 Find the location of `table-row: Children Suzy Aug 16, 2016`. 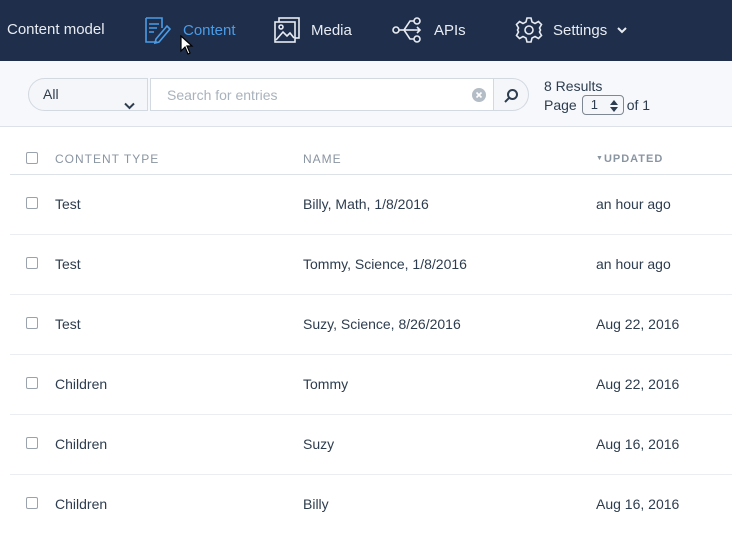

table-row: Children Suzy Aug 16, 2016 is located at coordinates (371, 445).